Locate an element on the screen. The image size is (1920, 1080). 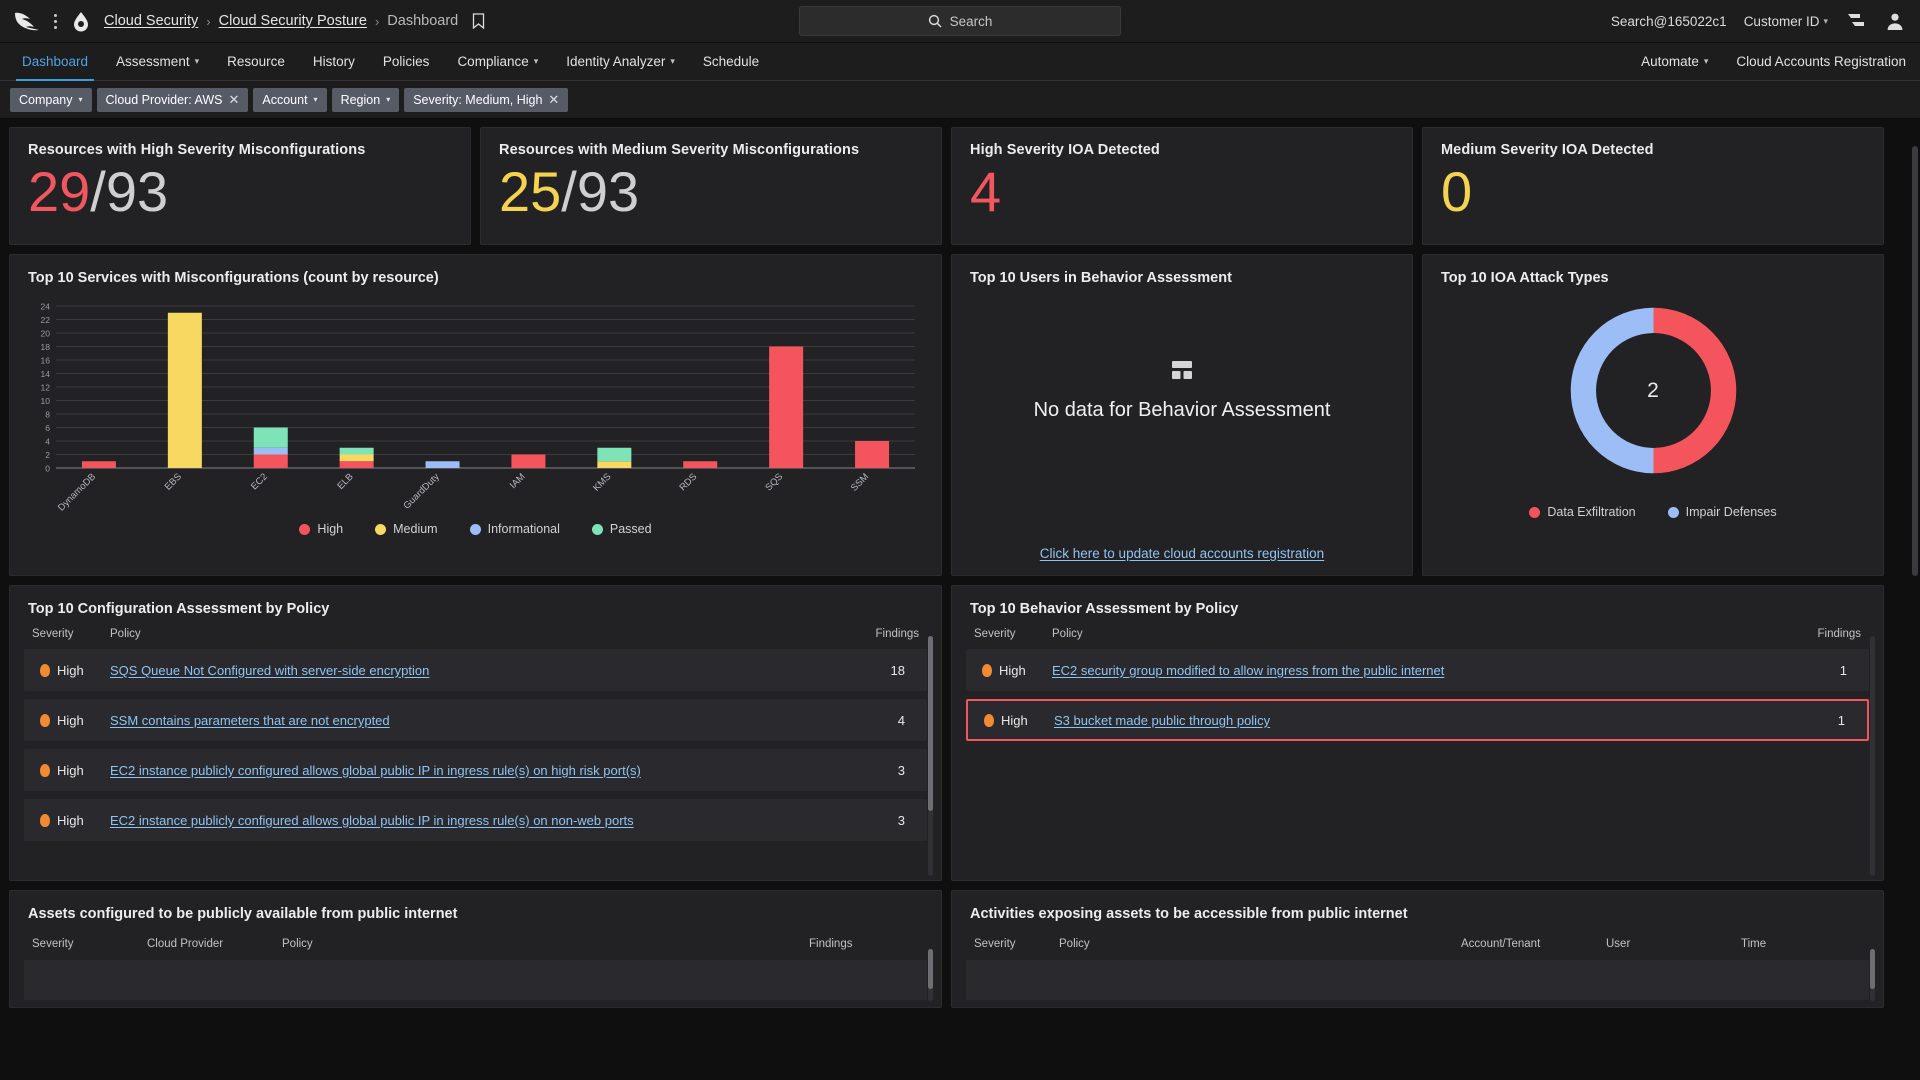
svg-text: 10 is located at coordinates (46, 401).